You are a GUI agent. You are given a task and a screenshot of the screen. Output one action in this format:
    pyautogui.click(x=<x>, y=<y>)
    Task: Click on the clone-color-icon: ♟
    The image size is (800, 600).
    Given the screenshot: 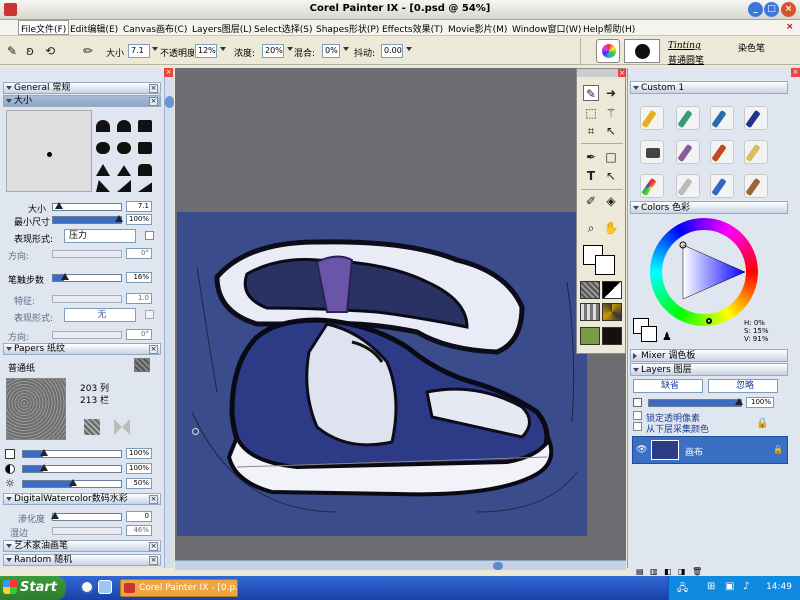 What is the action you would take?
    pyautogui.click(x=667, y=336)
    